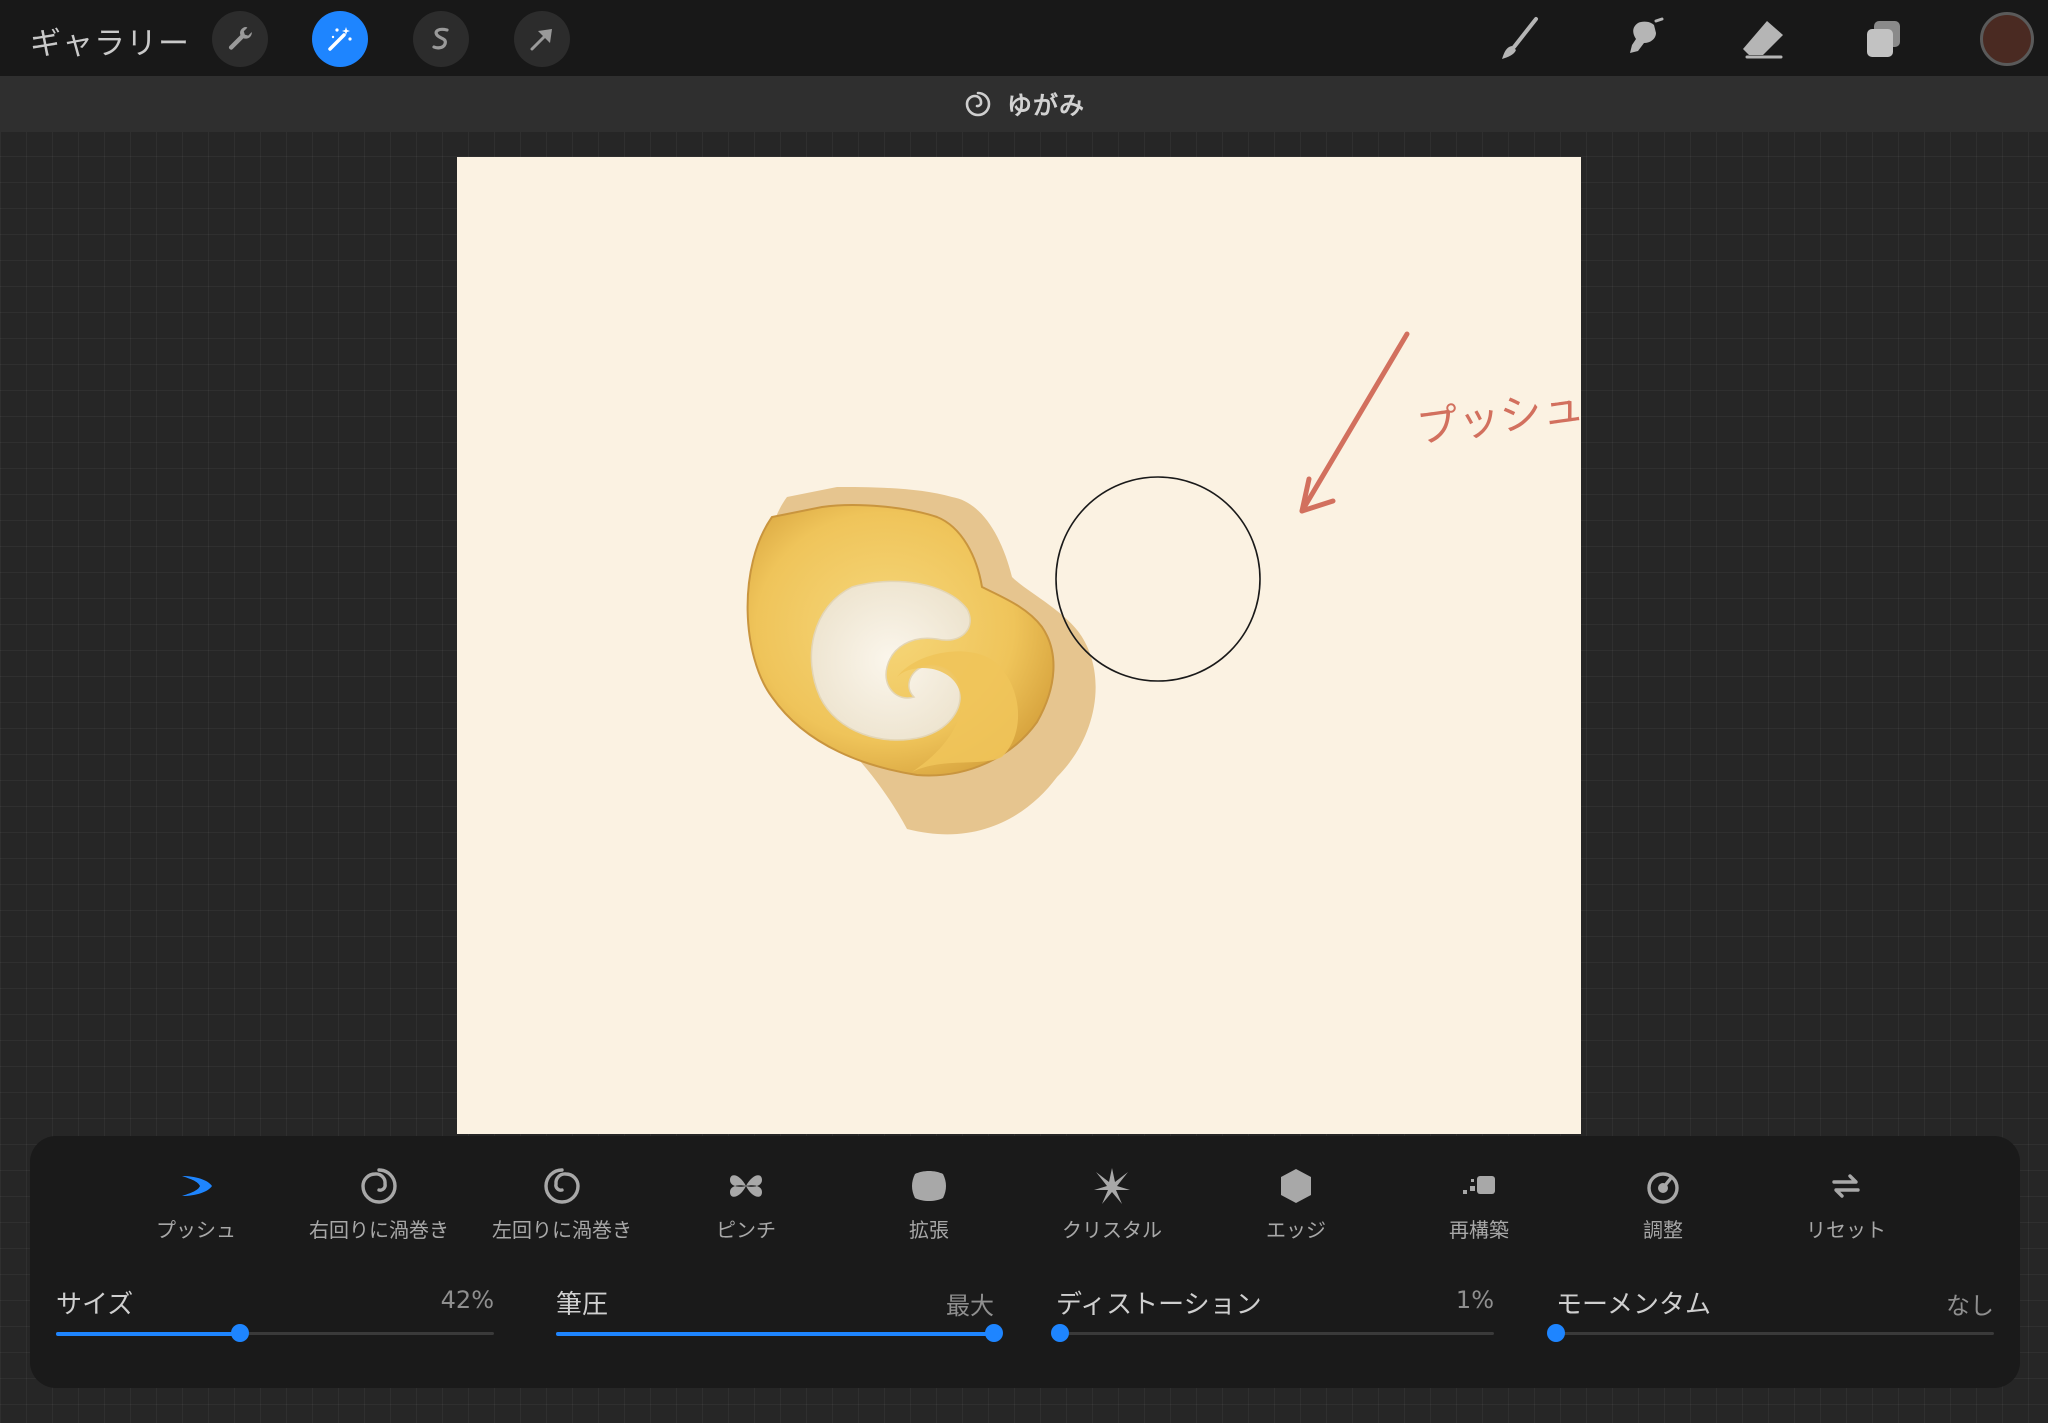  I want to click on mode-reconstruct: 再構築, so click(1479, 1205).